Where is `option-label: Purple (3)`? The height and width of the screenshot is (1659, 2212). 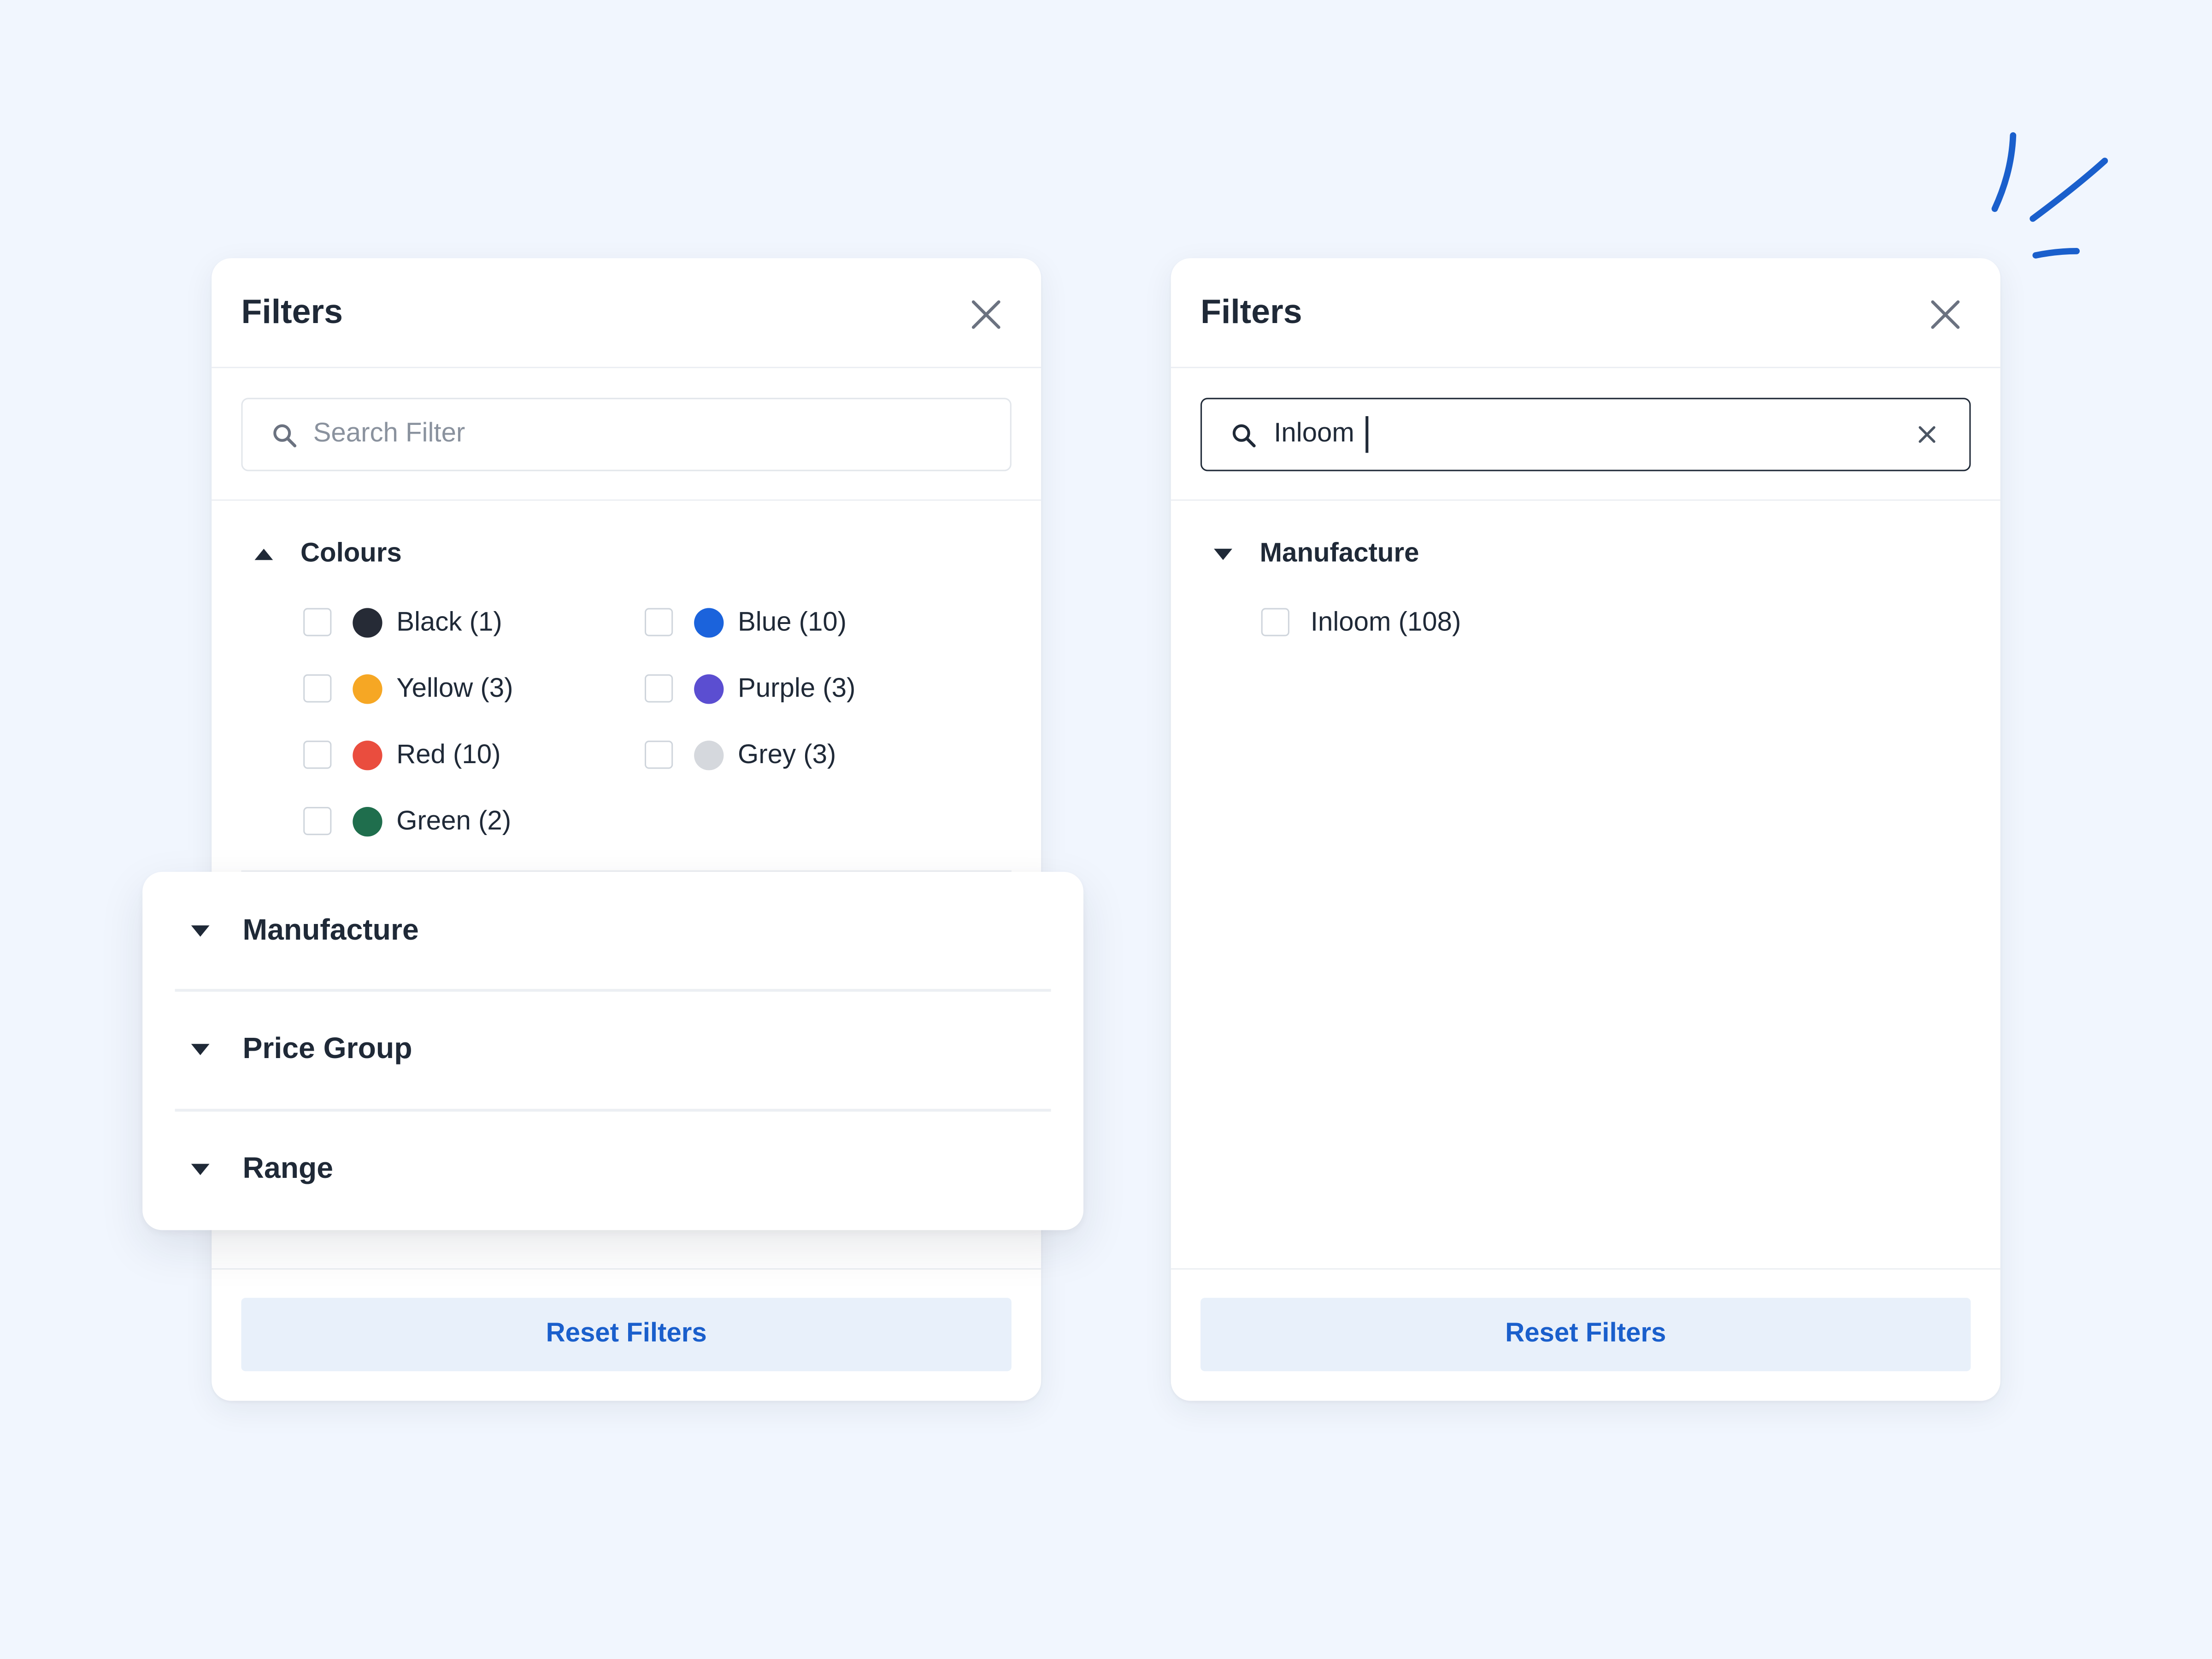
option-label: Purple (3) is located at coordinates (797, 689).